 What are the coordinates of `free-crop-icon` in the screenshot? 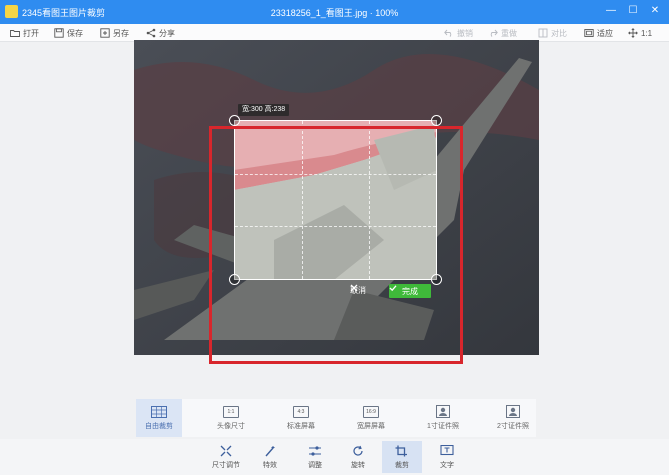 It's located at (159, 411).